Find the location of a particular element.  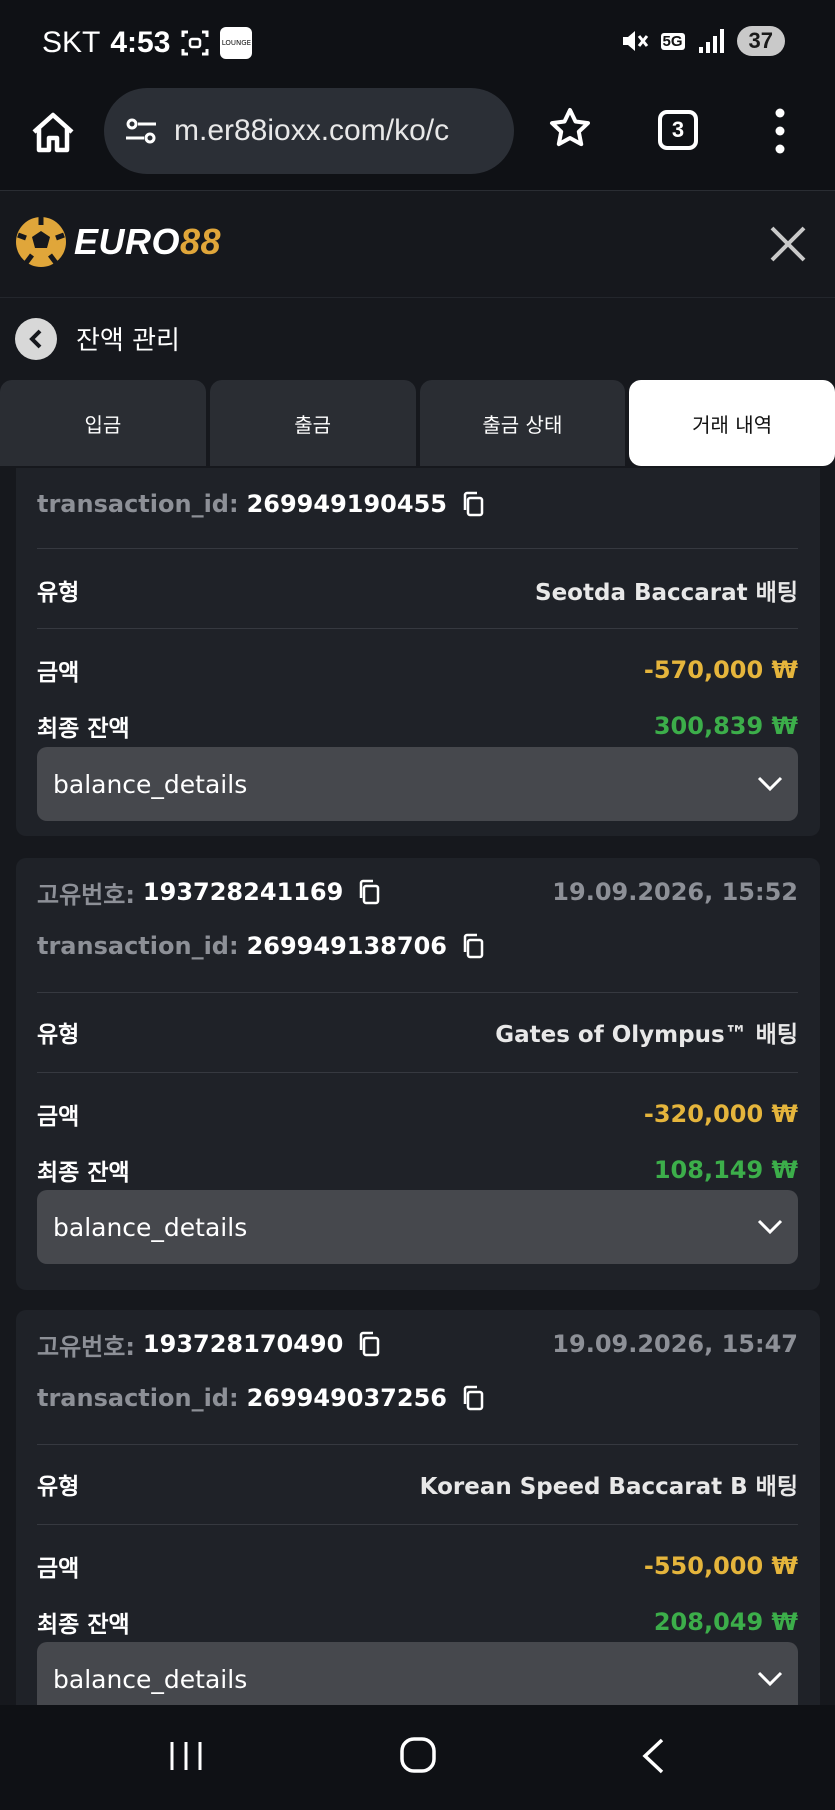

balance-tabs: 입금 출금 출금 상태 거래 내역 is located at coordinates (417, 424).